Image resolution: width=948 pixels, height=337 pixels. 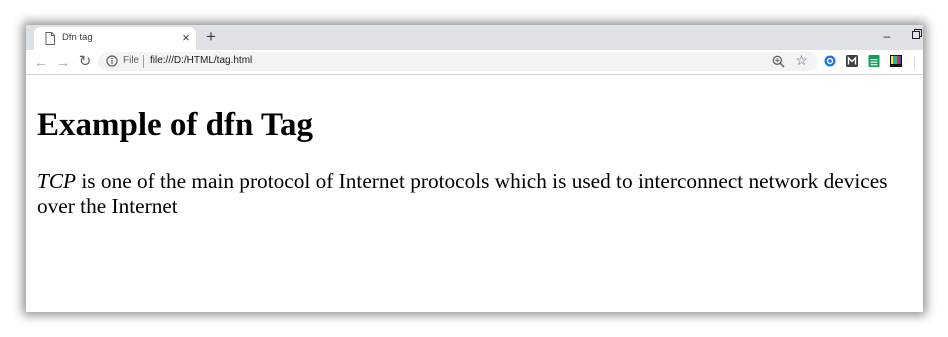 What do you see at coordinates (85, 62) in the screenshot?
I see `reload-icon: ↻` at bounding box center [85, 62].